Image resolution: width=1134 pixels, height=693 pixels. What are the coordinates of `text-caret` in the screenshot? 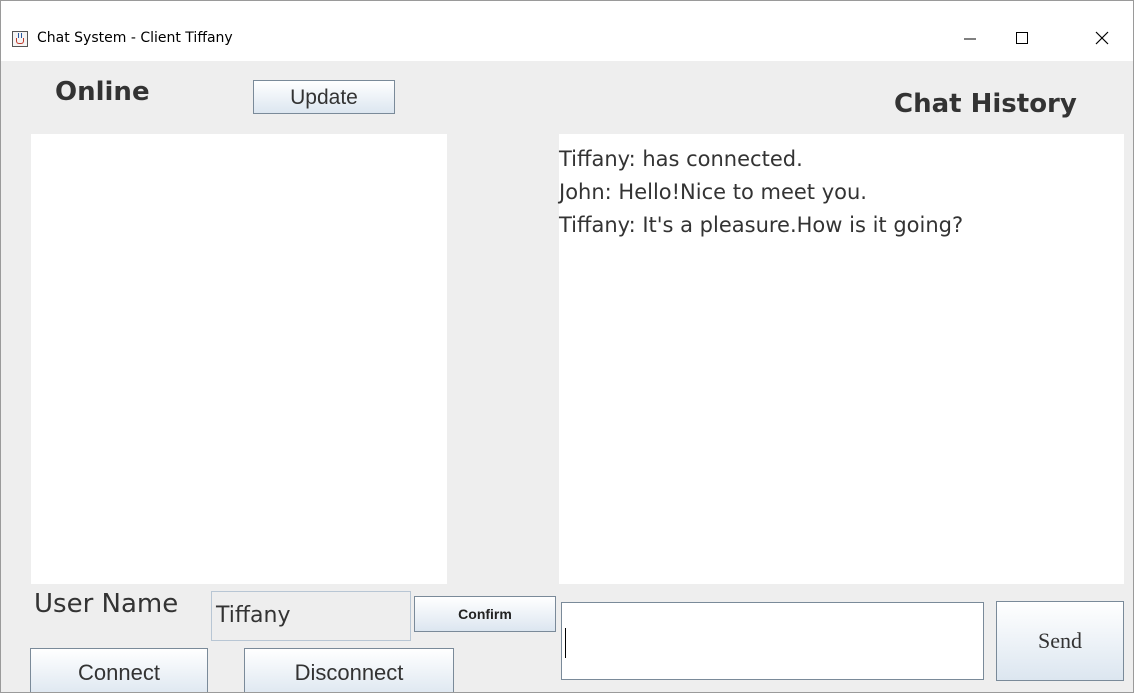 It's located at (565, 643).